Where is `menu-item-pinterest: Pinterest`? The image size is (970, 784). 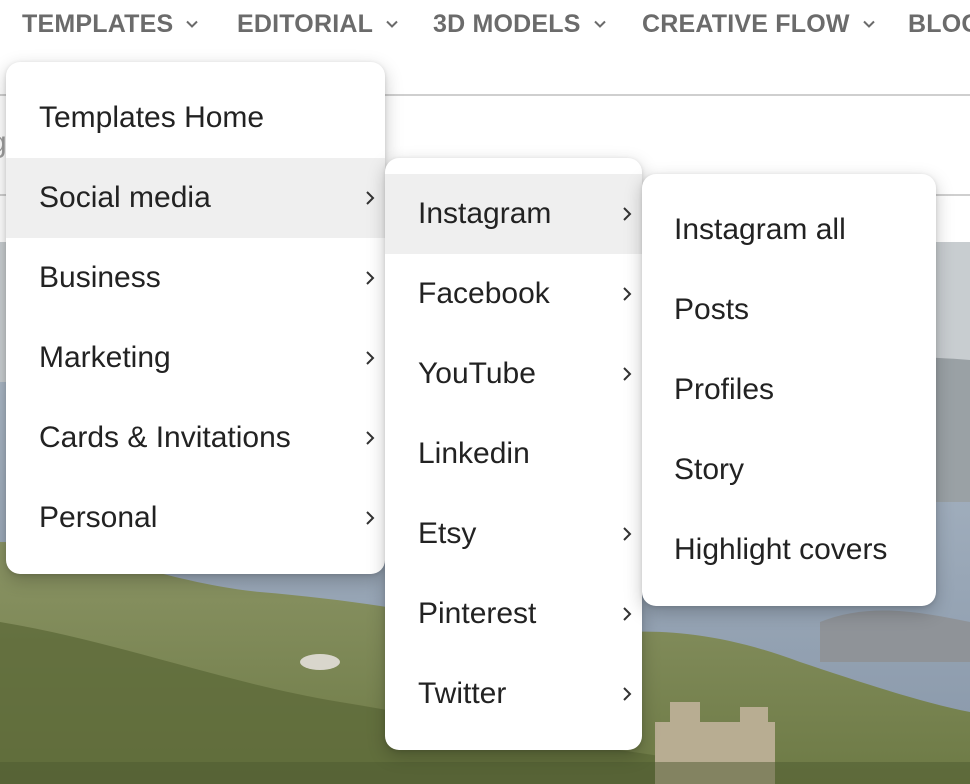
menu-item-pinterest: Pinterest is located at coordinates (513, 614).